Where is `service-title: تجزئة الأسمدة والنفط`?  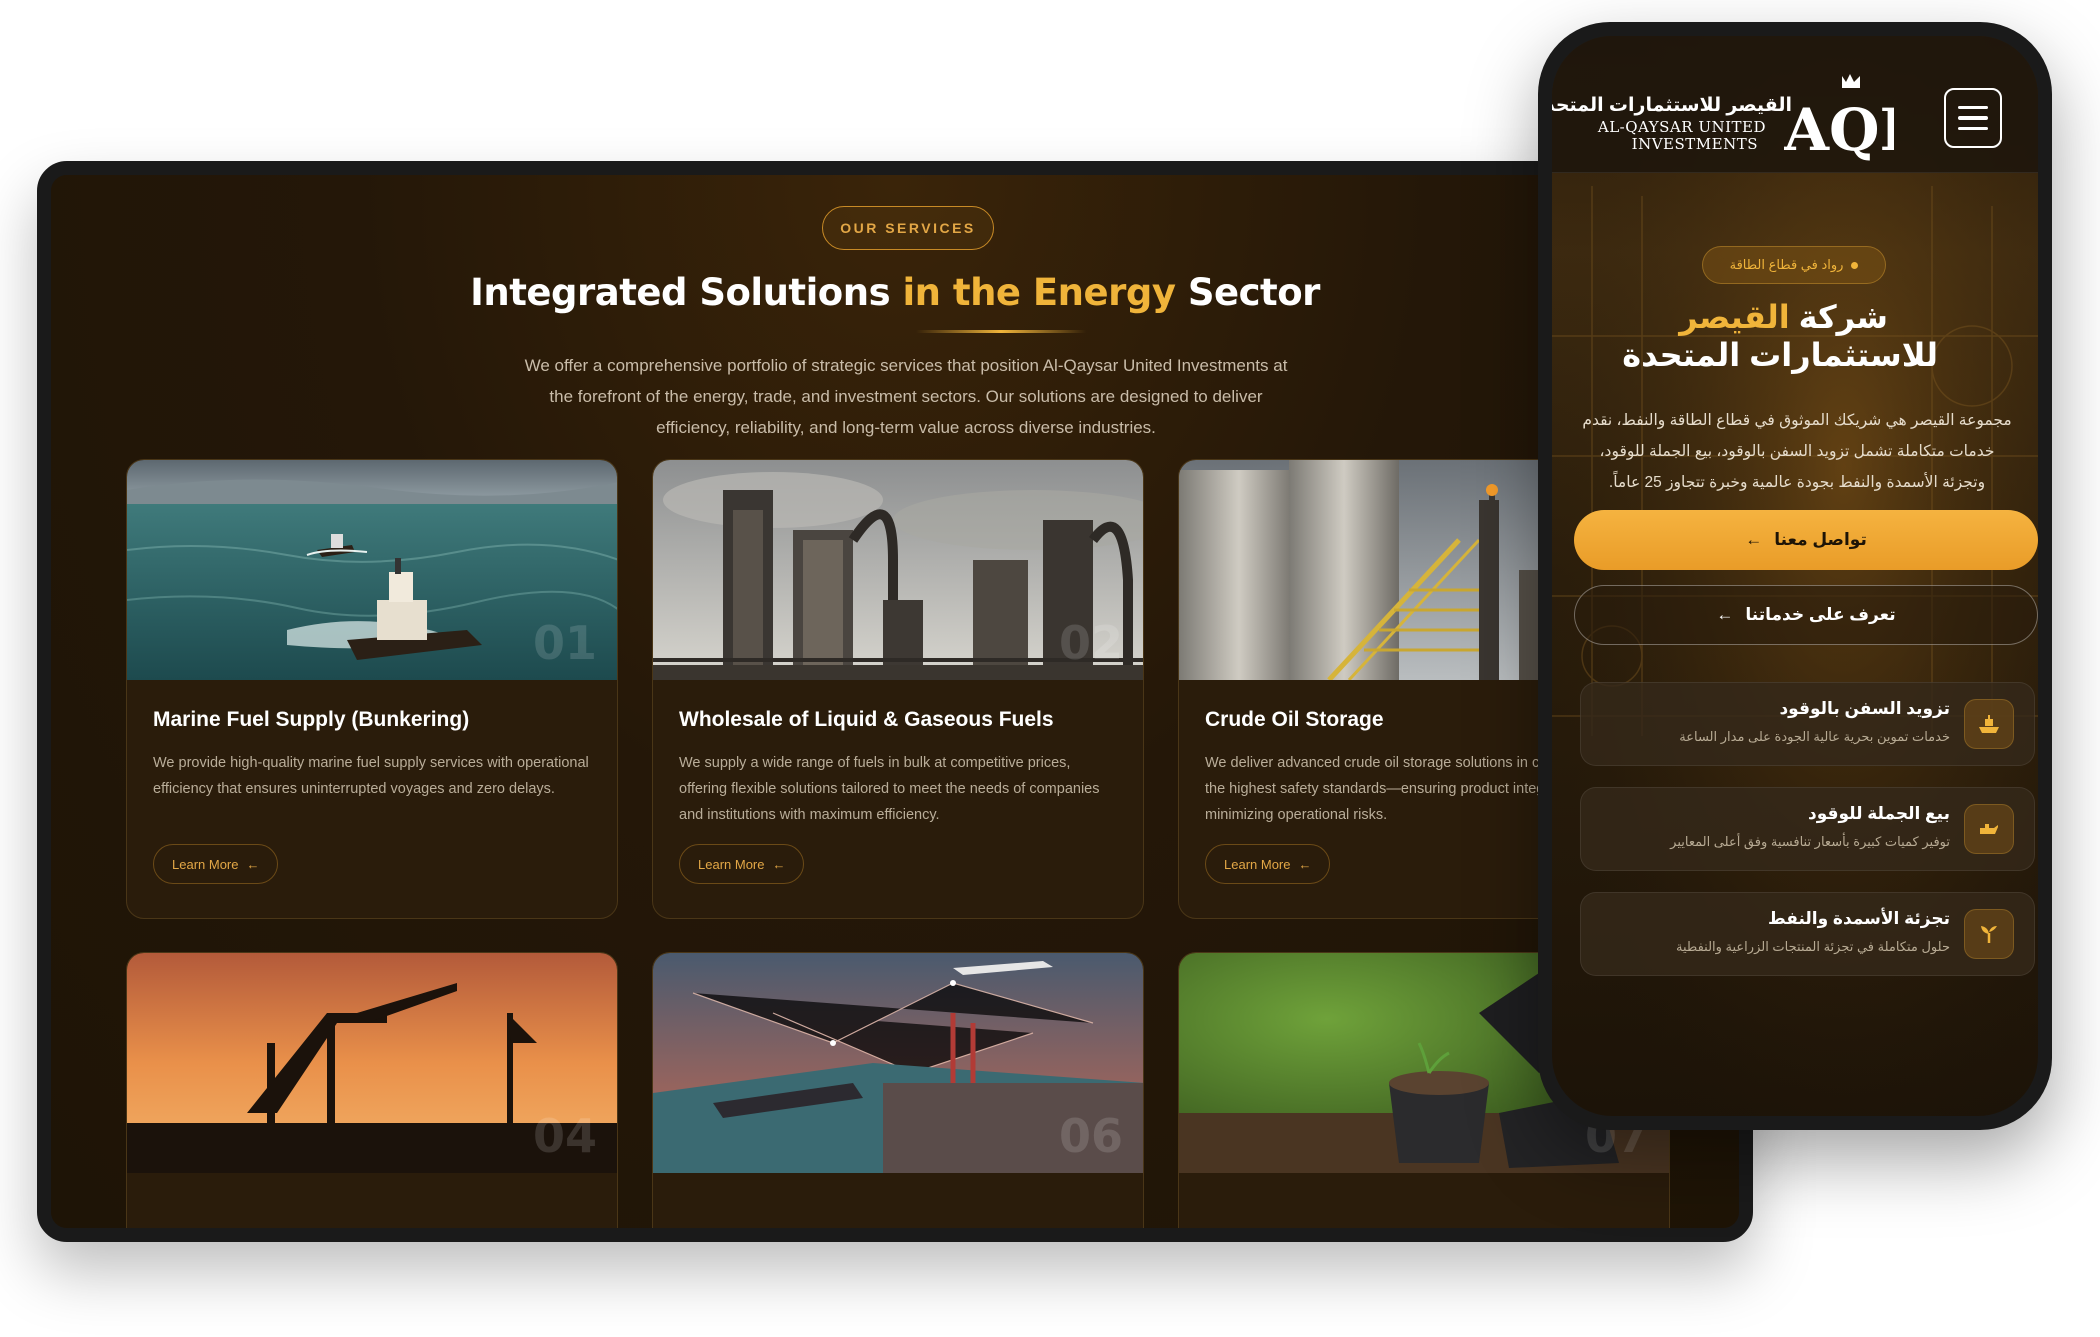
service-title: تجزئة الأسمدة والنفط is located at coordinates (1859, 918).